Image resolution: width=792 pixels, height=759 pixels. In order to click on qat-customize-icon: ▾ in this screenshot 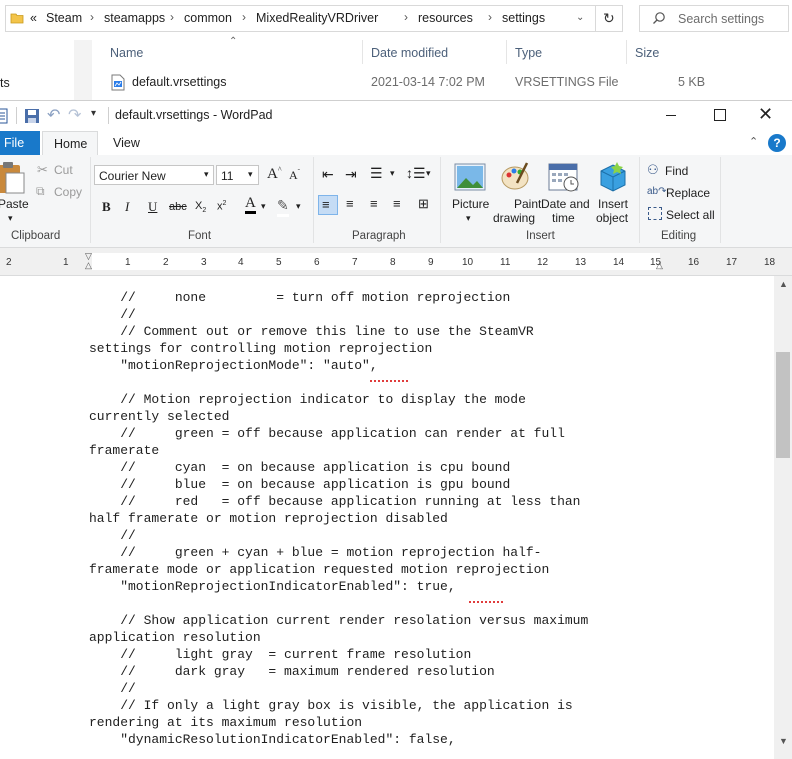, I will do `click(93, 113)`.